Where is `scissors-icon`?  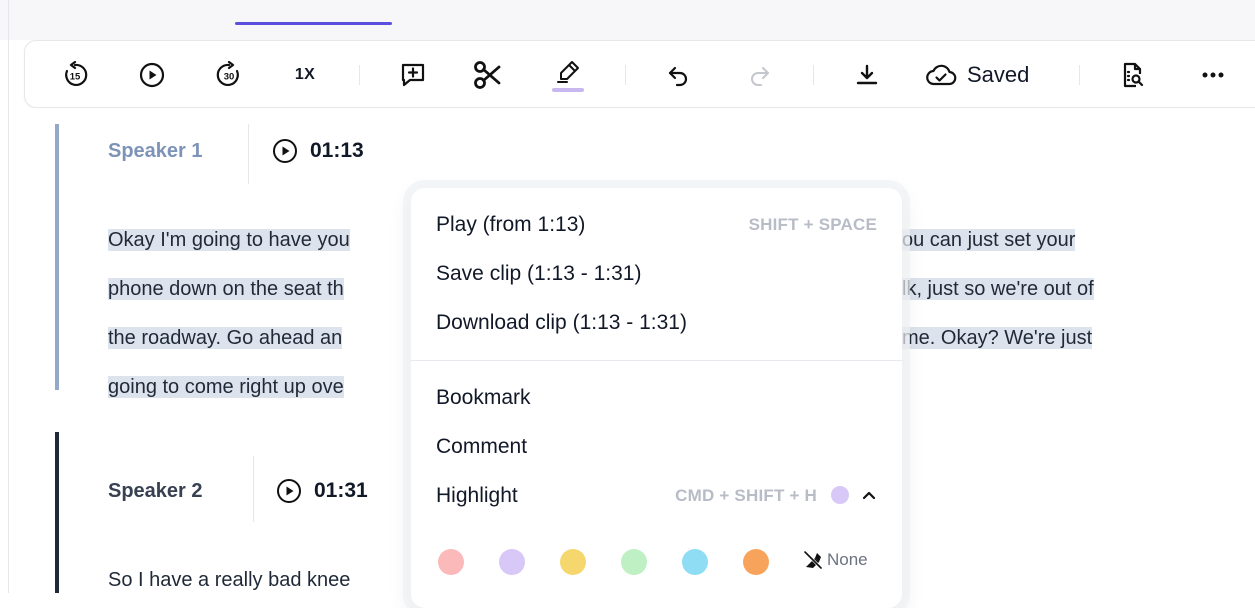
scissors-icon is located at coordinates (487, 75).